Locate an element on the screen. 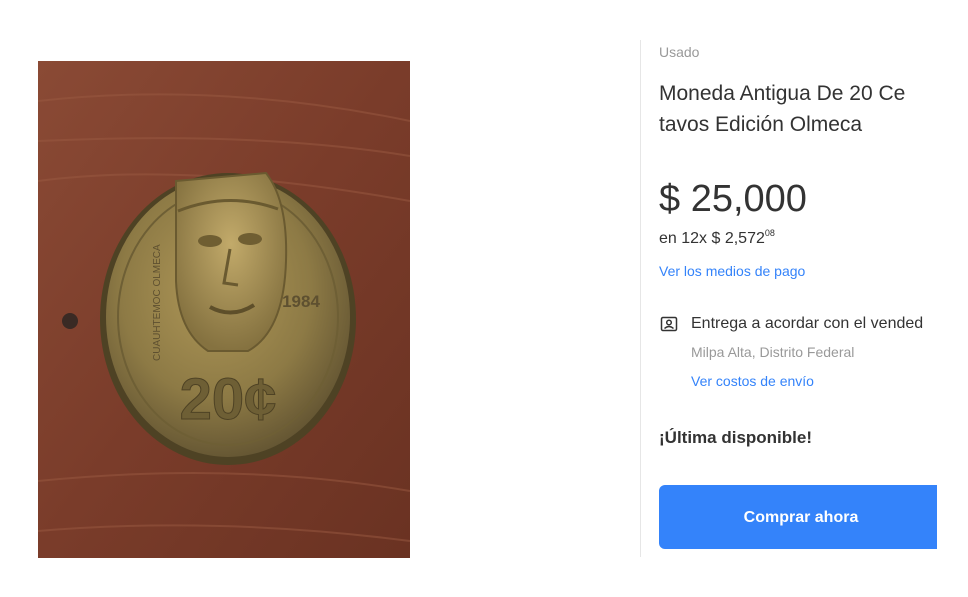 The image size is (968, 597). coin-year: 1984 is located at coordinates (301, 301).